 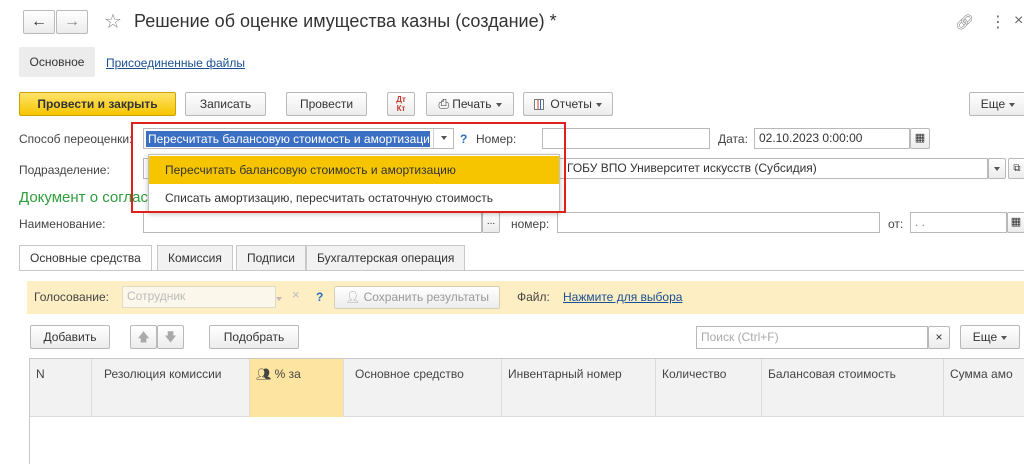 What do you see at coordinates (195, 257) in the screenshot?
I see `tab-commission: Комиссия` at bounding box center [195, 257].